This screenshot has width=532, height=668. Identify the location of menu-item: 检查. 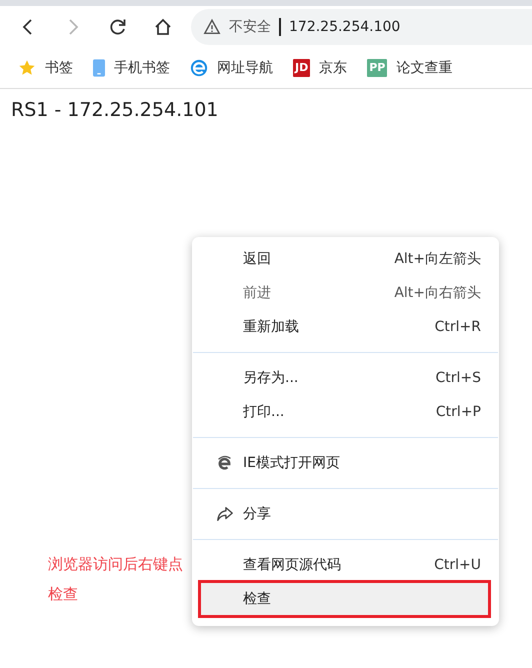
(344, 599).